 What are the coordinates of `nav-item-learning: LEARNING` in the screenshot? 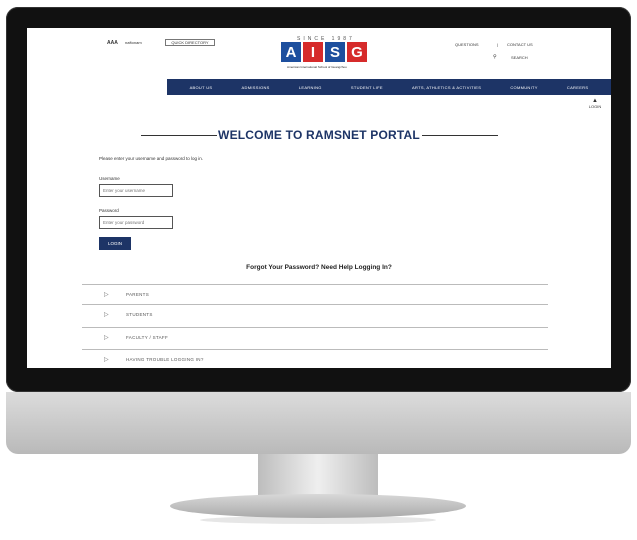 It's located at (310, 87).